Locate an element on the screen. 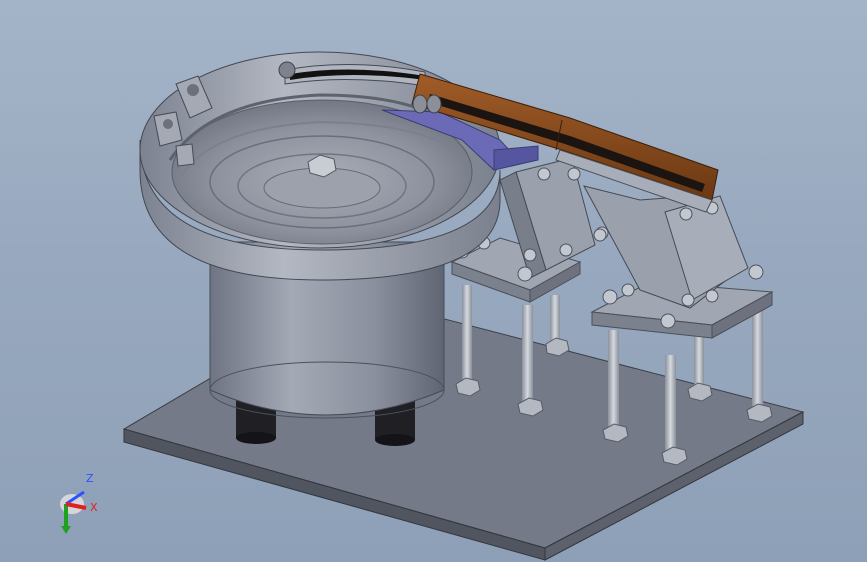 Image resolution: width=867 pixels, height=562 pixels. z-axis-label: Z is located at coordinates (90, 478).